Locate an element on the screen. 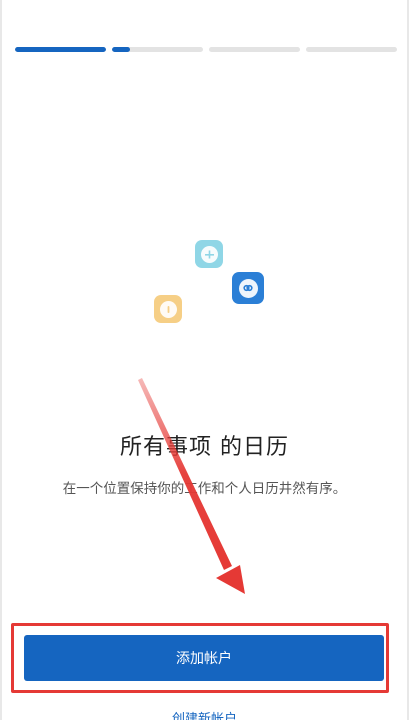  page-title: 所有事项 的日历 is located at coordinates (204, 447).